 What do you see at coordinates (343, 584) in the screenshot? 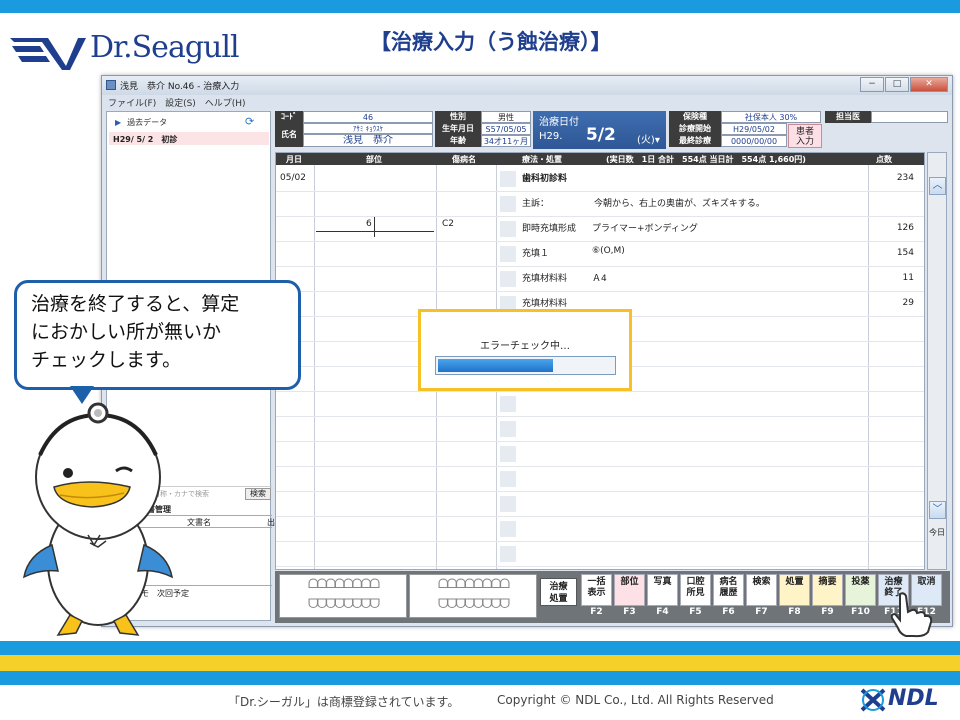
I see `teeth-upper-left: ᗝᗝᗝᗝᗝᗝᗝᗝ` at bounding box center [343, 584].